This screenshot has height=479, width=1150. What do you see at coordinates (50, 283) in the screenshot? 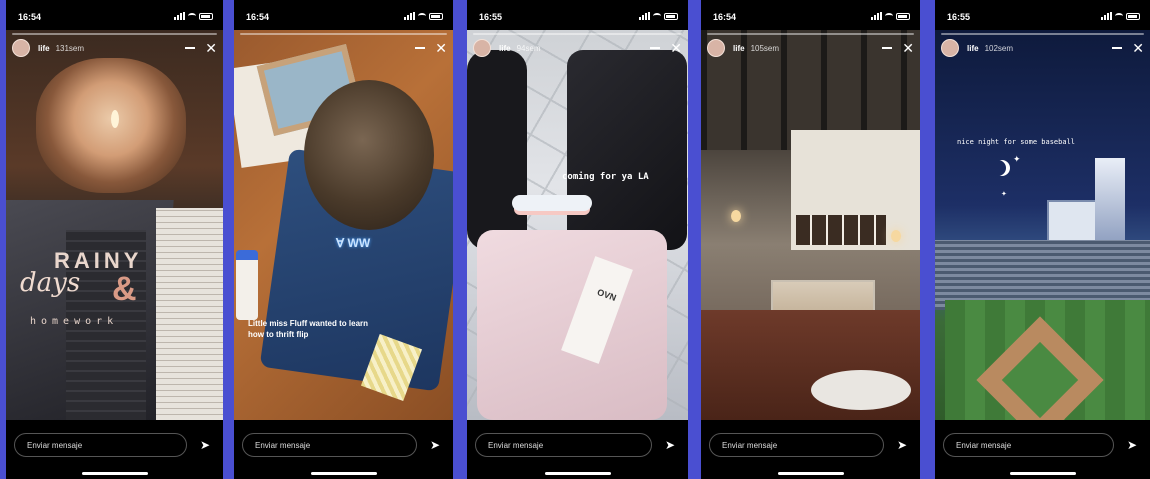
I see `sticker-days: days` at bounding box center [50, 283].